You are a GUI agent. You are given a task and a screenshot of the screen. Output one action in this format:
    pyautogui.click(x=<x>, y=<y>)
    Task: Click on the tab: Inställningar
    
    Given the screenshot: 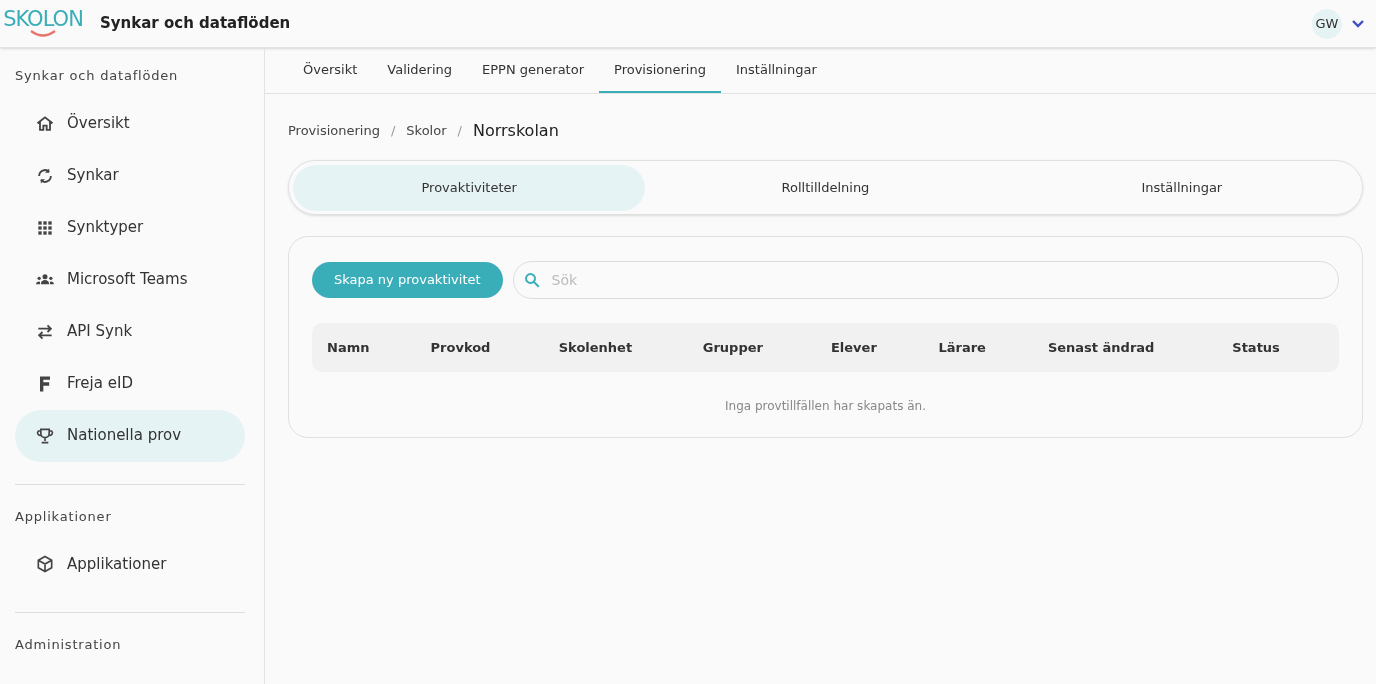 What is the action you would take?
    pyautogui.click(x=776, y=70)
    